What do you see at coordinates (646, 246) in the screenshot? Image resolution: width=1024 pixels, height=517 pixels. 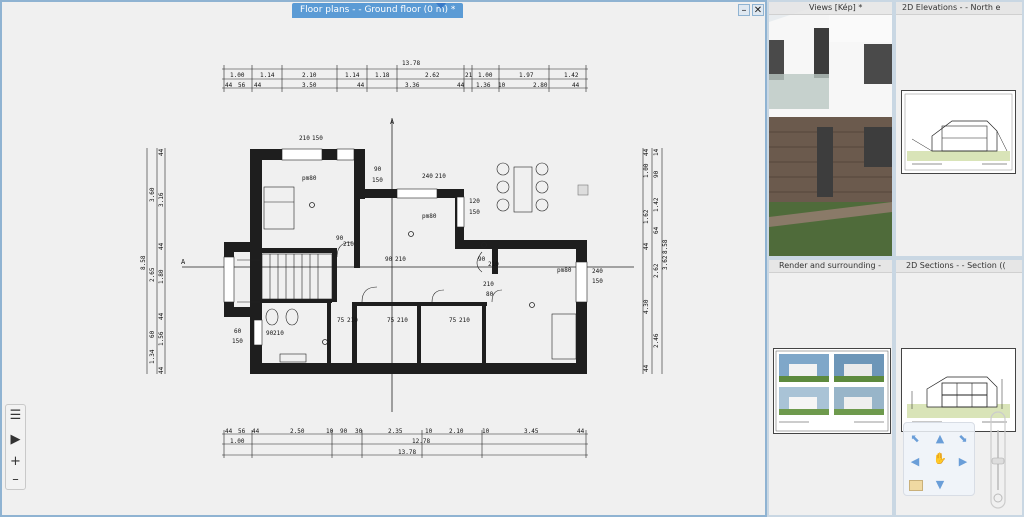 I see `dim-right-10: 44` at bounding box center [646, 246].